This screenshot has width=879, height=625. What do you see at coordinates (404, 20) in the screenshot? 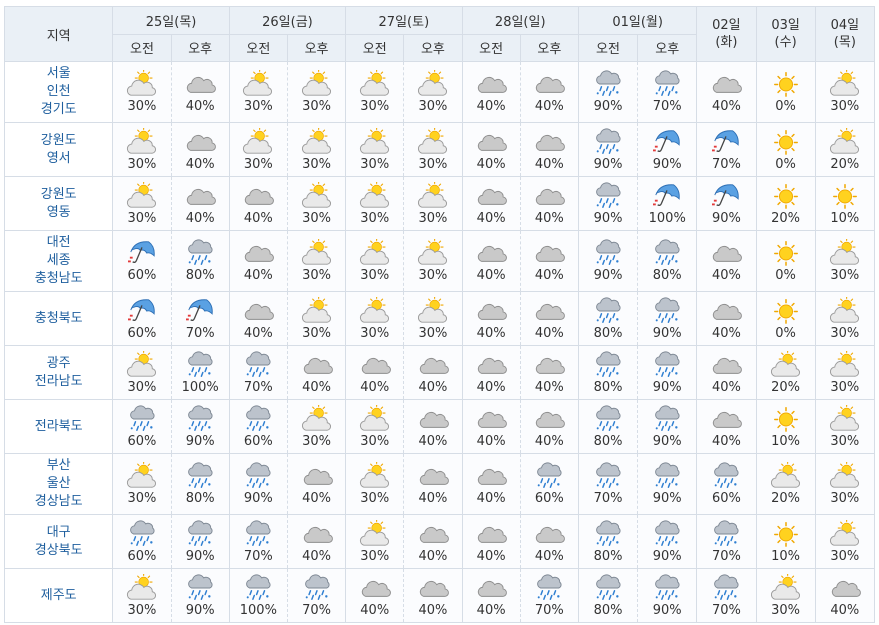
I see `day-header: 27일(토)` at bounding box center [404, 20].